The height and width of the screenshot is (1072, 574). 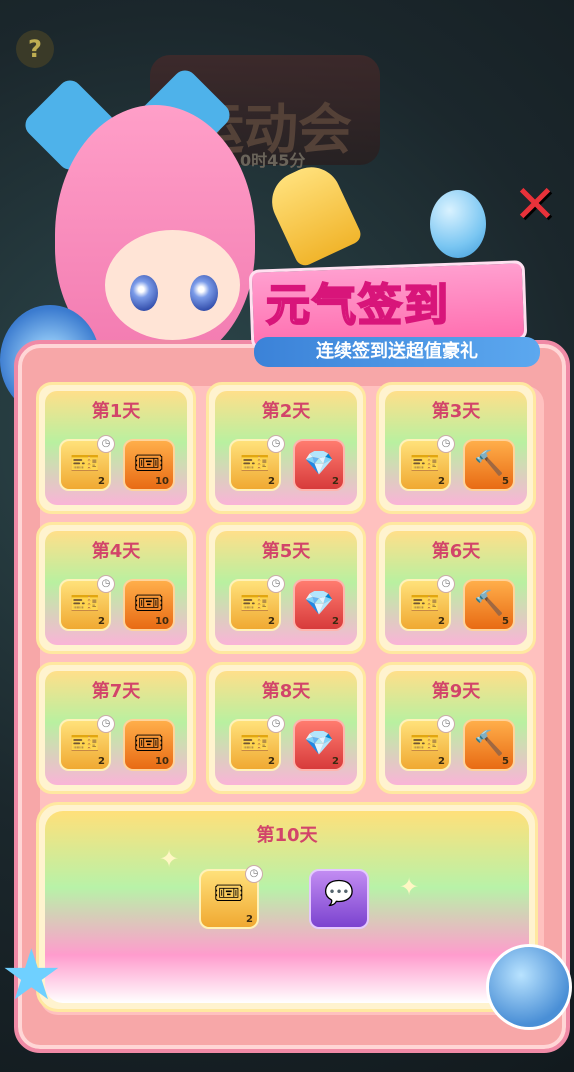 I want to click on day-label: 第10天, so click(x=287, y=835).